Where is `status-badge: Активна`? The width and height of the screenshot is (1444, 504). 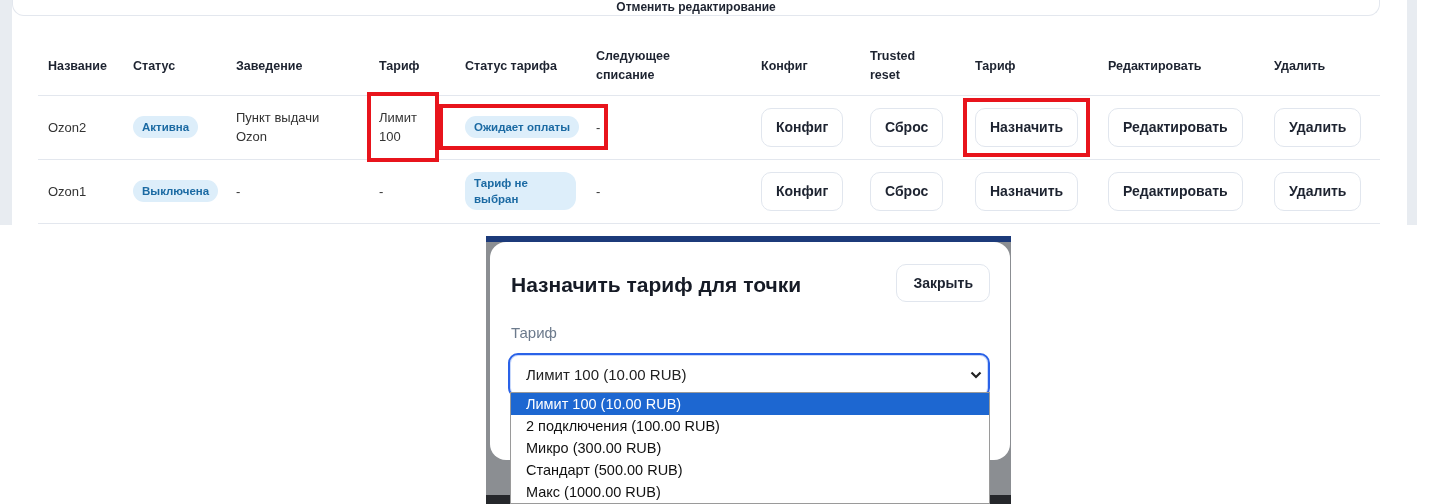
status-badge: Активна is located at coordinates (166, 127).